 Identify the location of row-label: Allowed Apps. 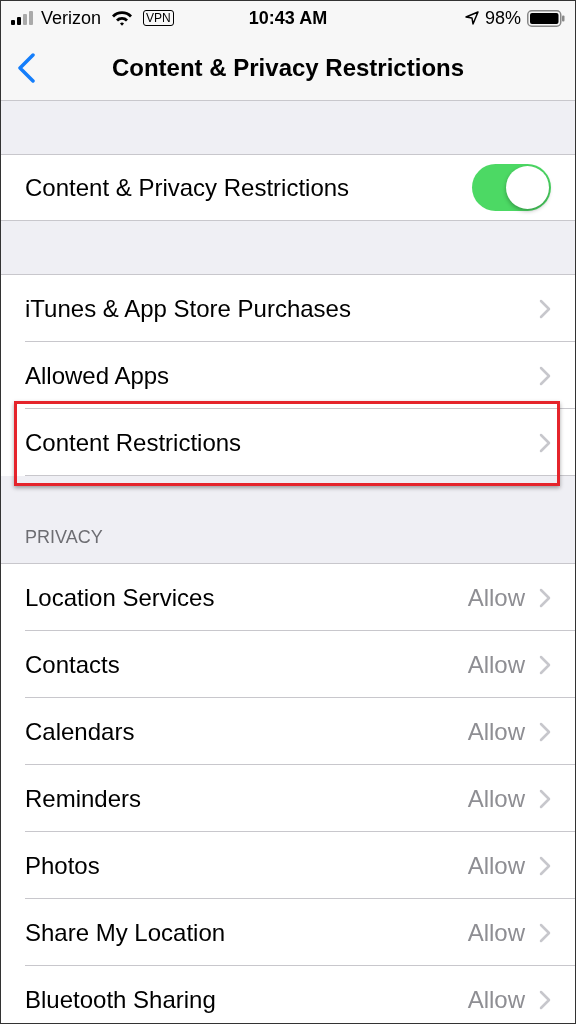
(97, 375).